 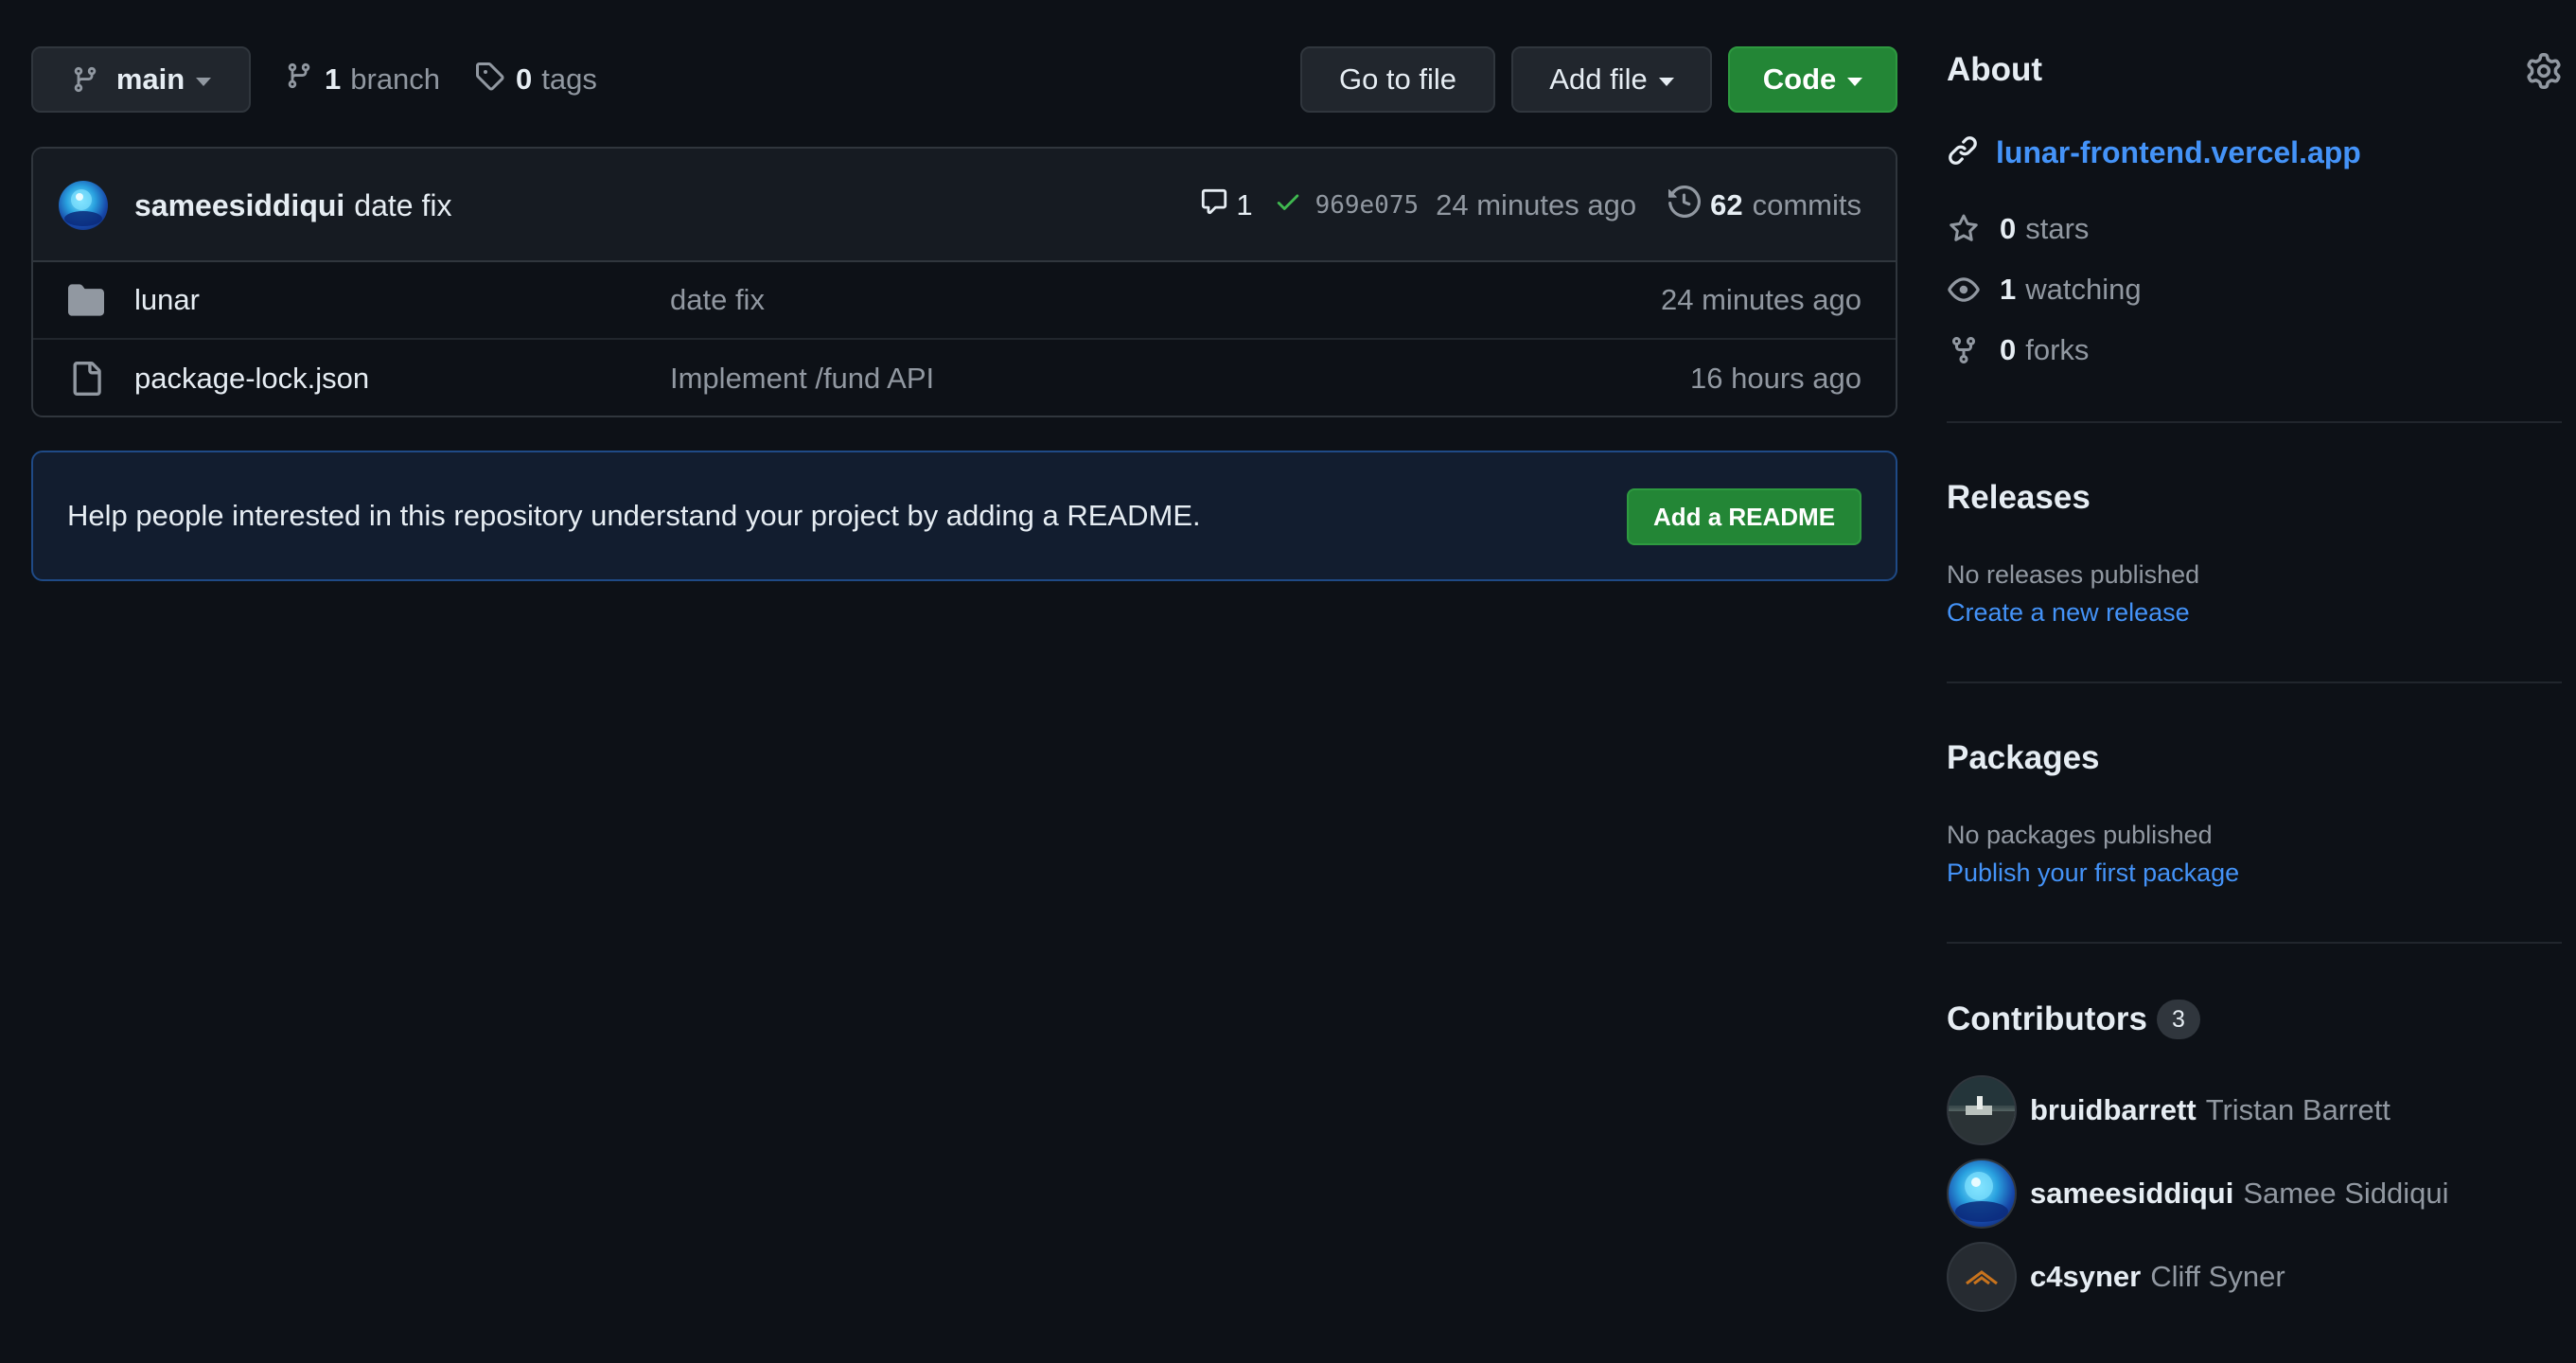 I want to click on contributor-item: sameesiddiqui Samee Siddiqui, so click(x=2198, y=1194).